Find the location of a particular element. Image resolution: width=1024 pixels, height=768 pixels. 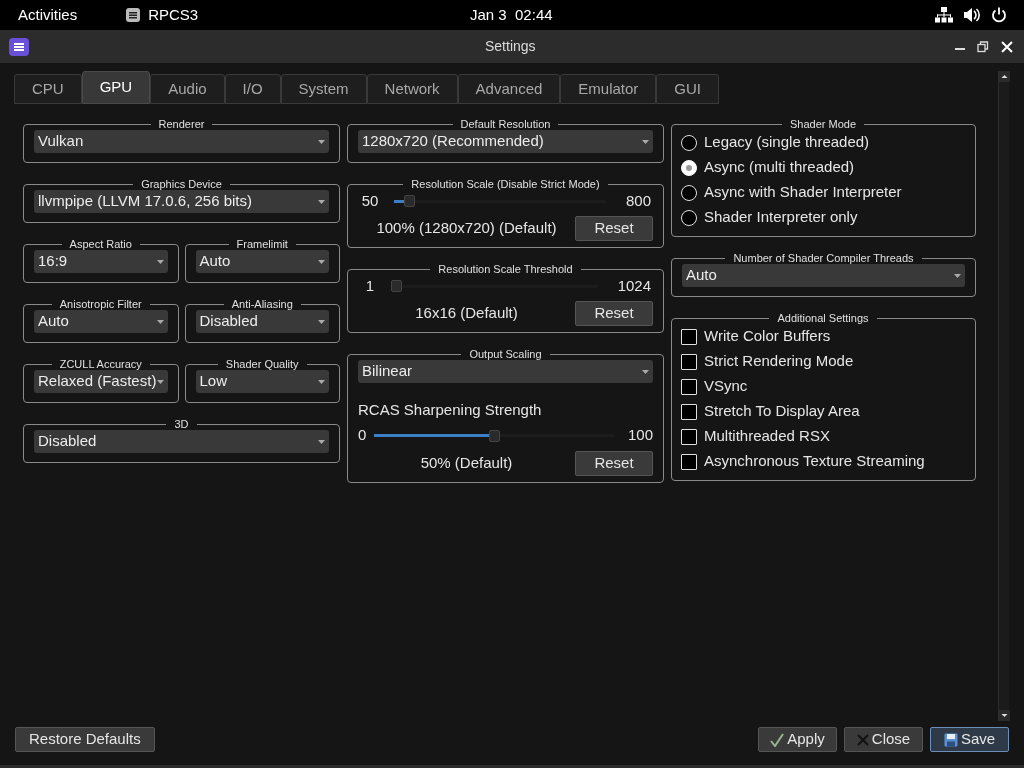

group-title: Framelimit is located at coordinates (262, 244).